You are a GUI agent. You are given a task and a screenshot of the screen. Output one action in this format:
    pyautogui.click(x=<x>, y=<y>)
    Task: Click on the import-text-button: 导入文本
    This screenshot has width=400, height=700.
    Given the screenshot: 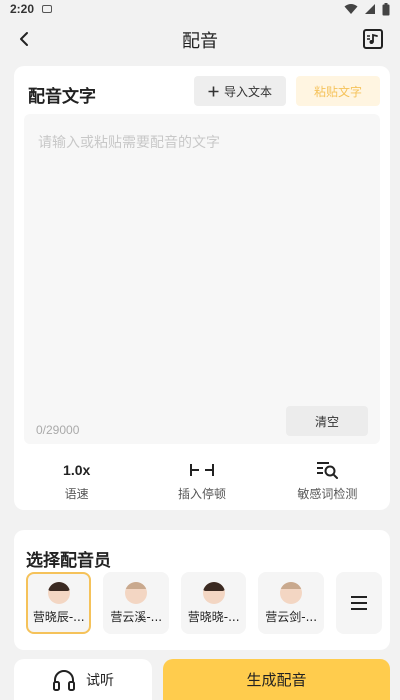 What is the action you would take?
    pyautogui.click(x=240, y=91)
    